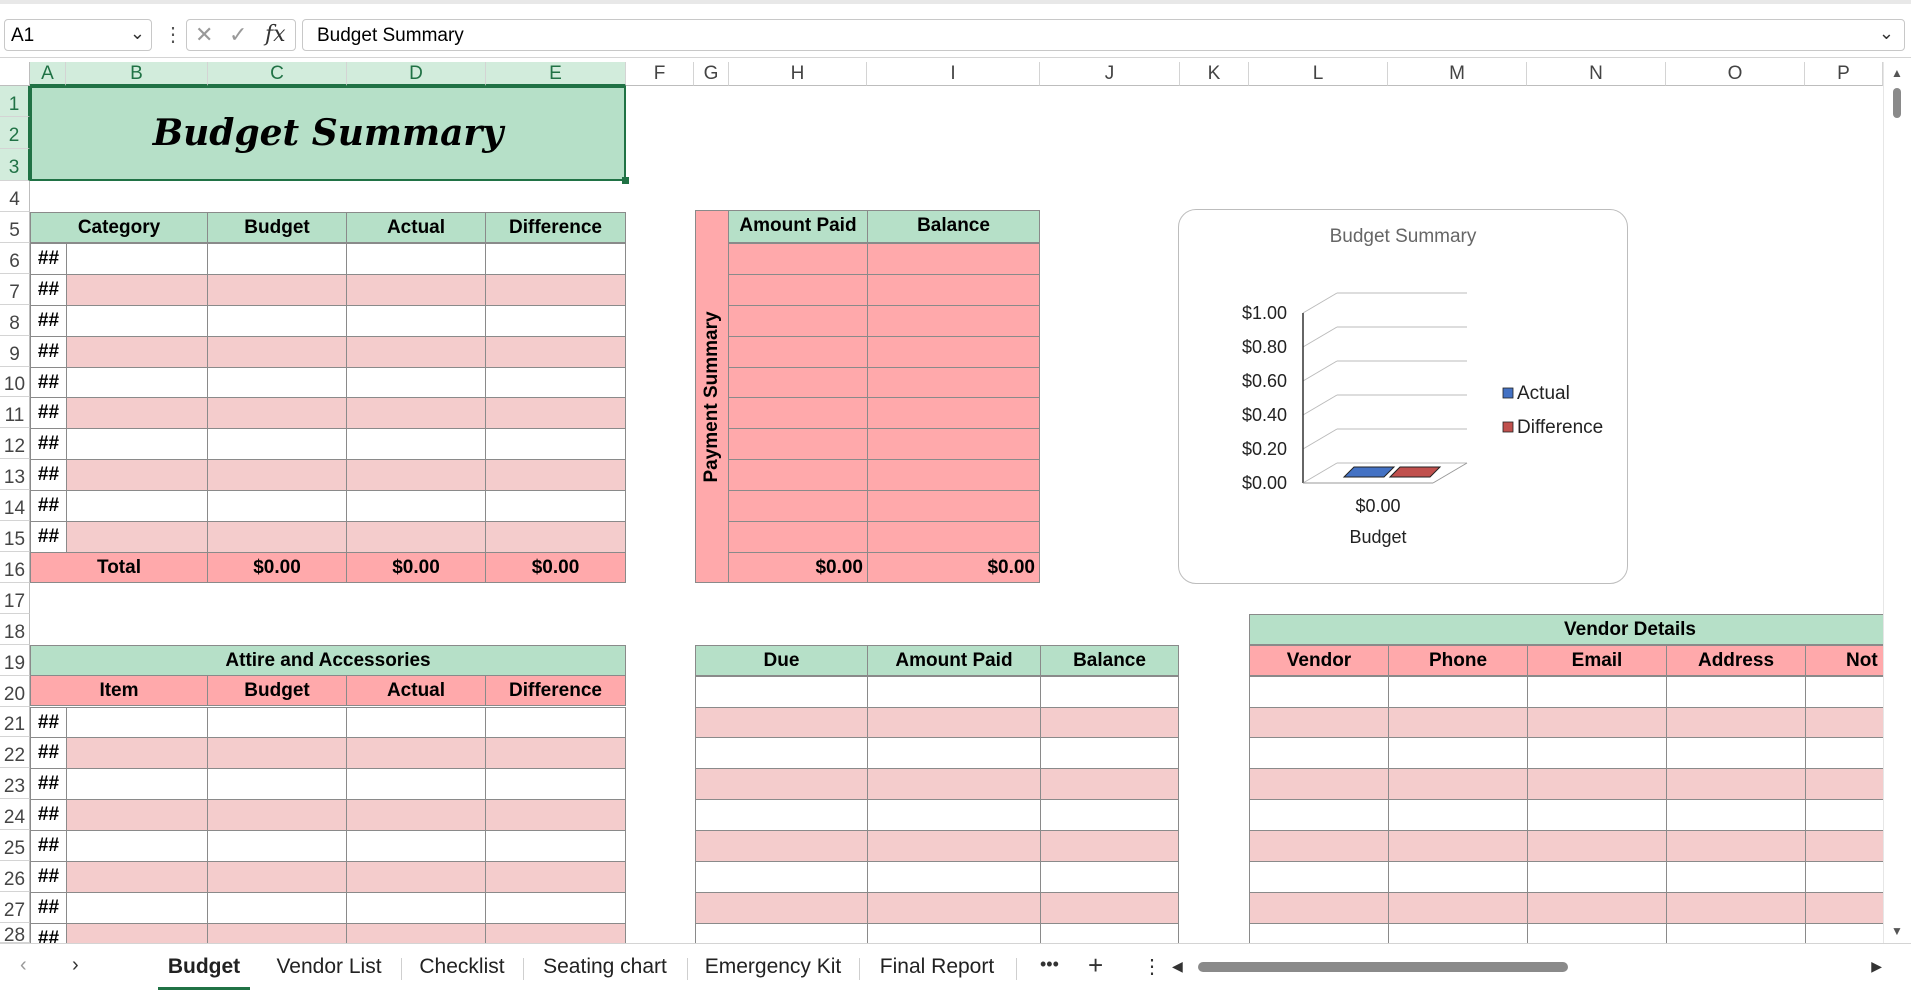  What do you see at coordinates (15, 567) in the screenshot?
I see `row-header-16: 16` at bounding box center [15, 567].